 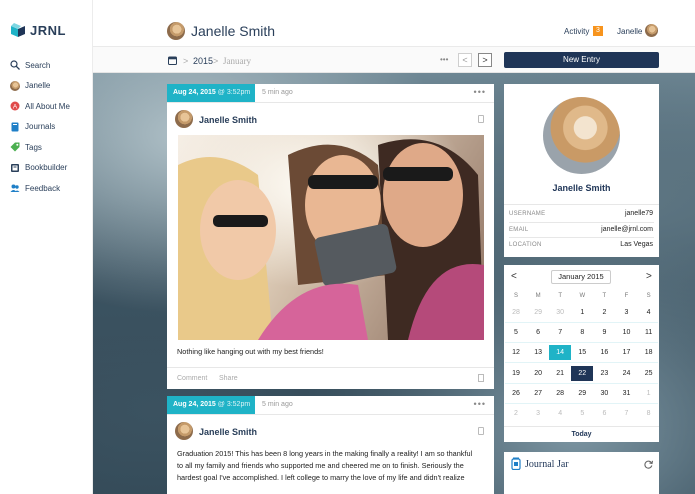 What do you see at coordinates (176, 31) in the screenshot?
I see `header-avatar` at bounding box center [176, 31].